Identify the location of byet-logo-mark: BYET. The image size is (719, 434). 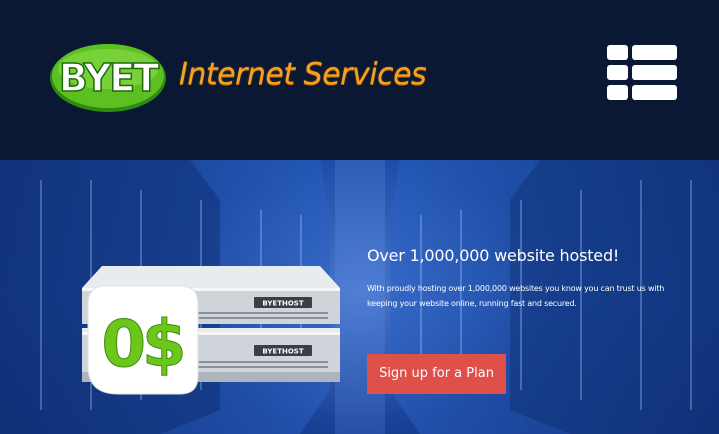
(108, 78).